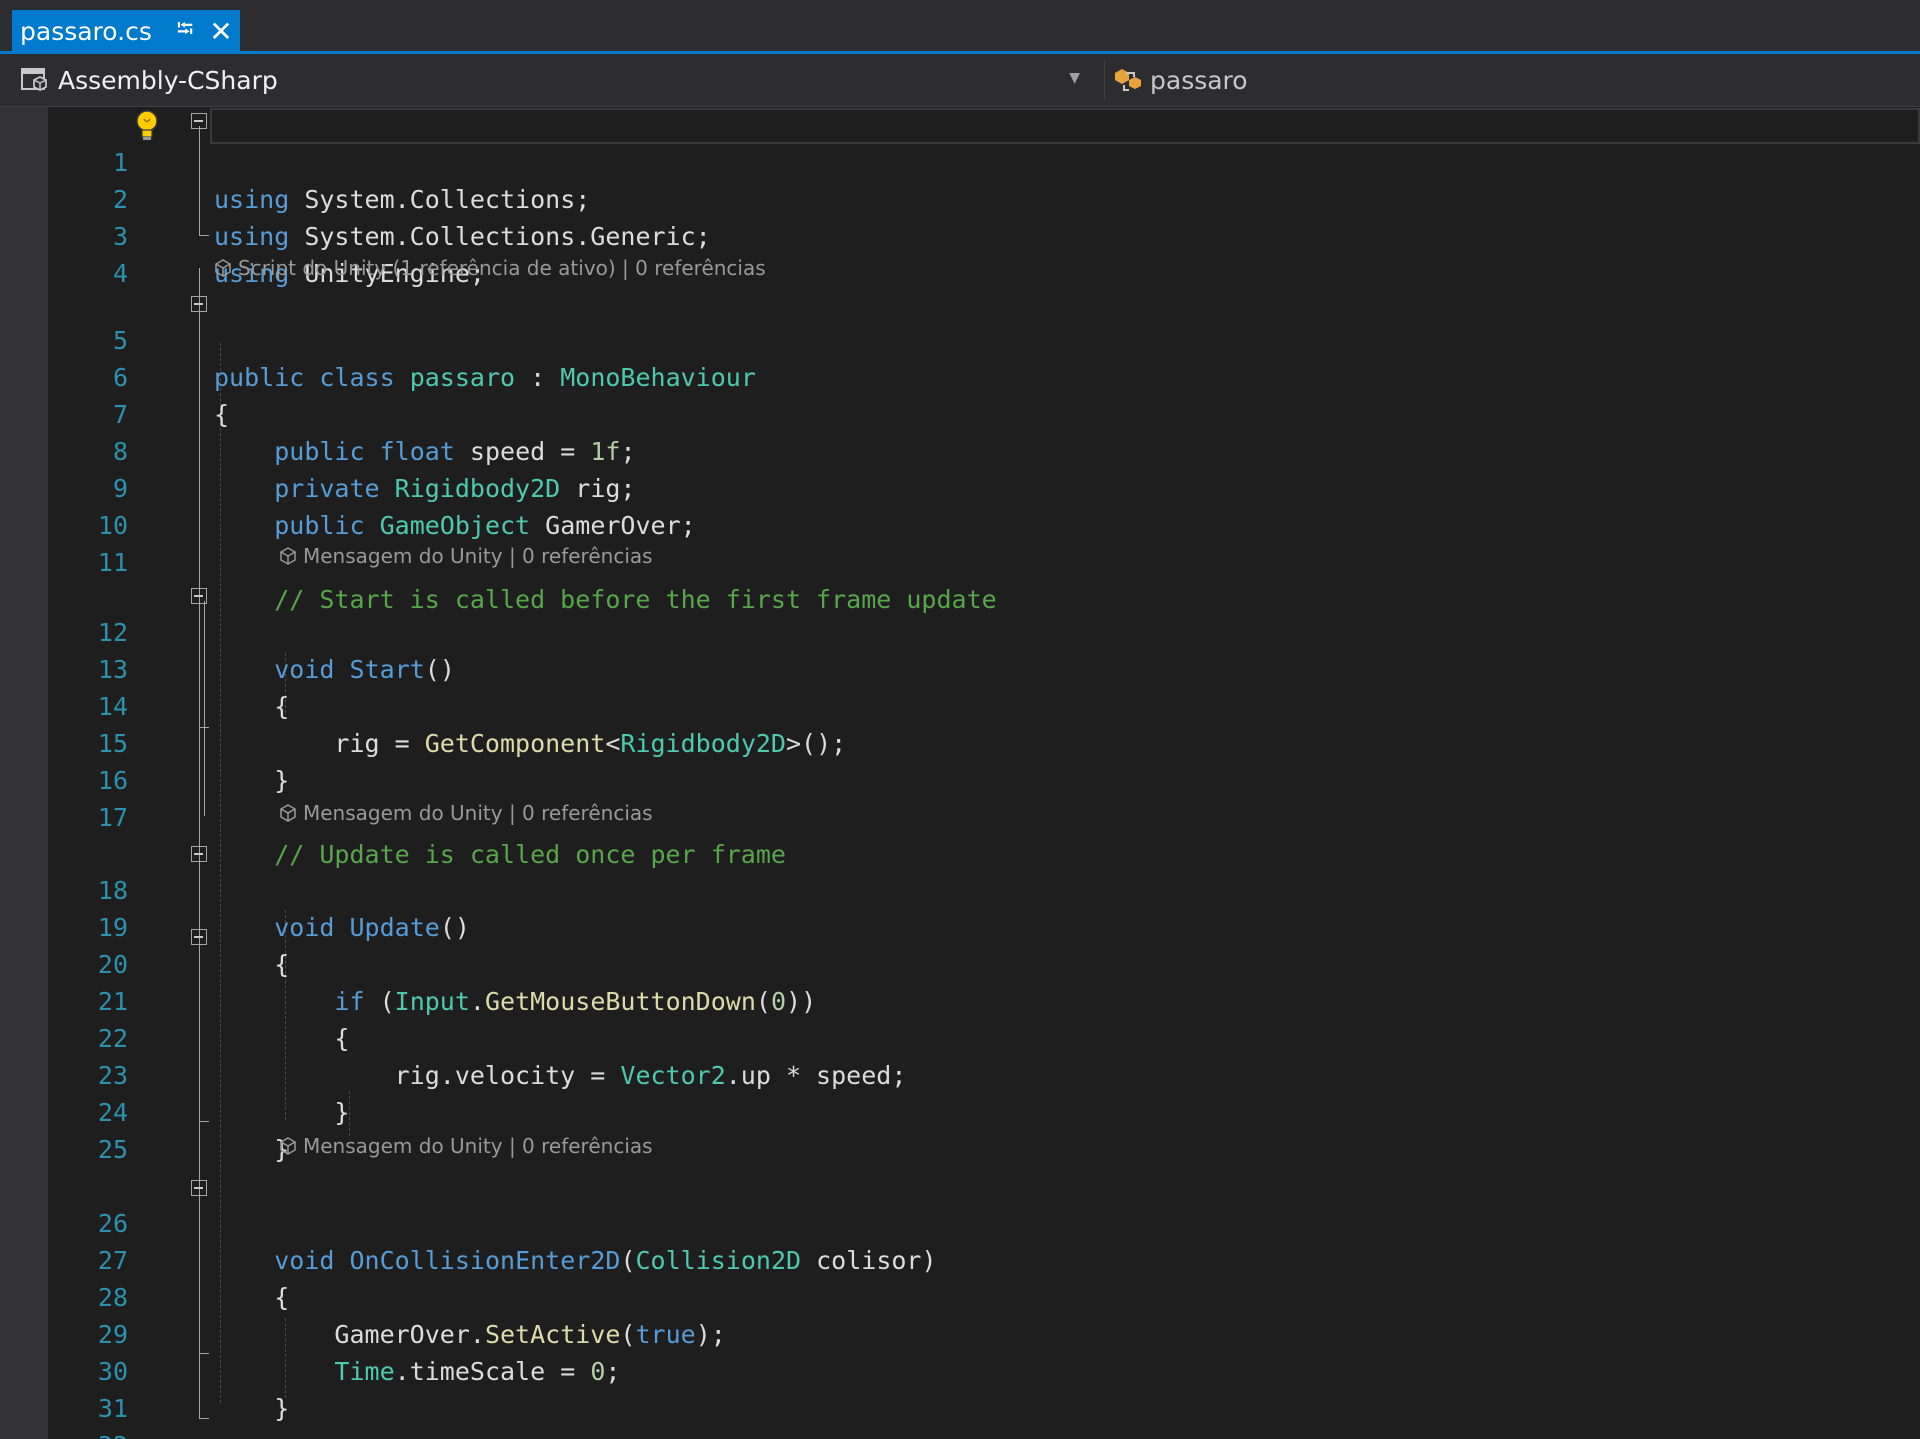  What do you see at coordinates (960, 1258) in the screenshot?
I see `code-line: 27 {` at bounding box center [960, 1258].